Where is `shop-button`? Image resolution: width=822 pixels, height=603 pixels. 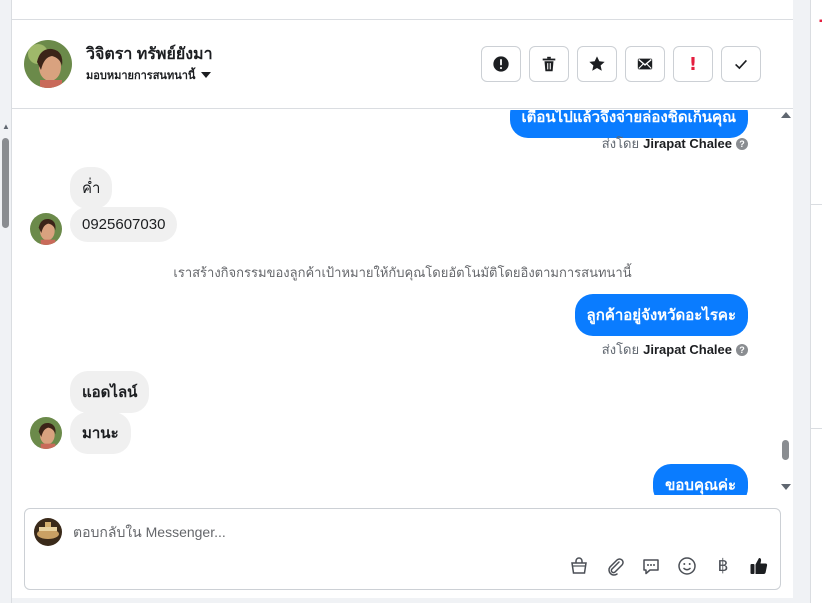 shop-button is located at coordinates (579, 566).